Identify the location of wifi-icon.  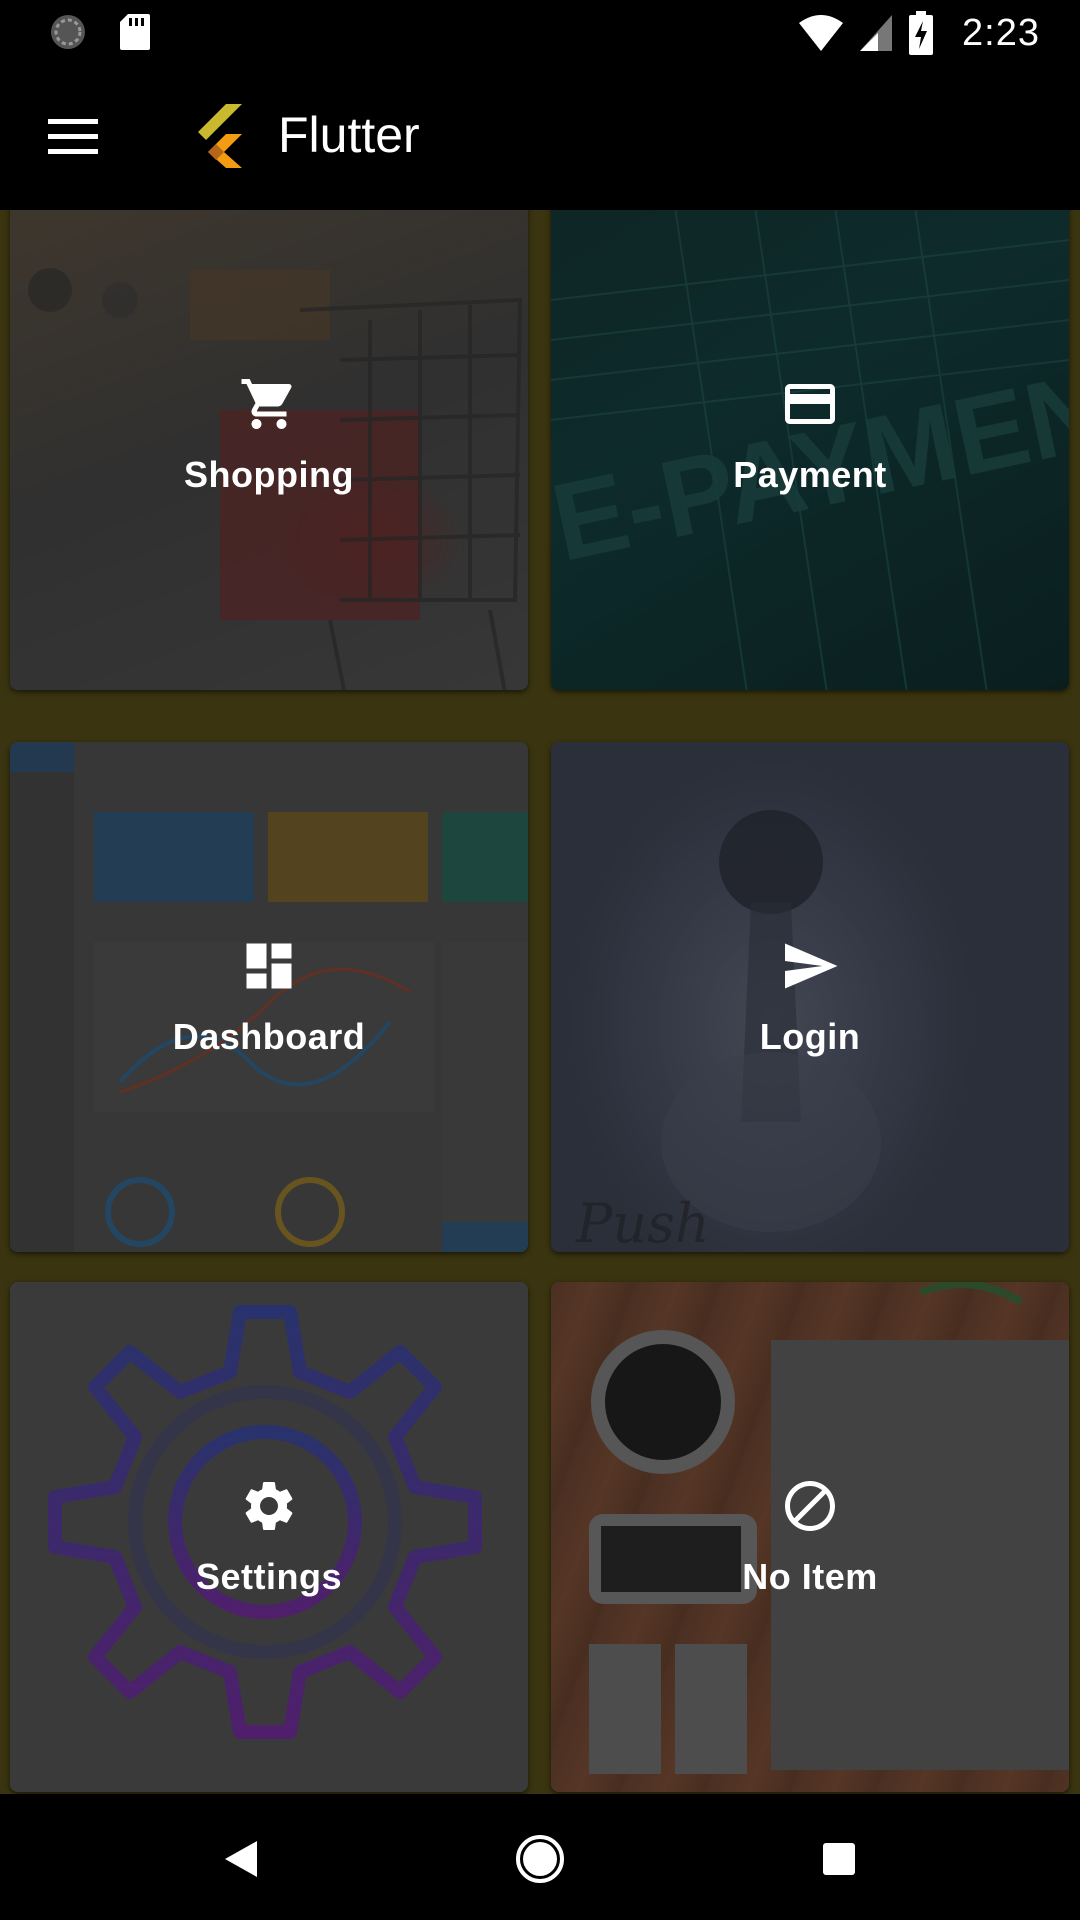
(821, 33).